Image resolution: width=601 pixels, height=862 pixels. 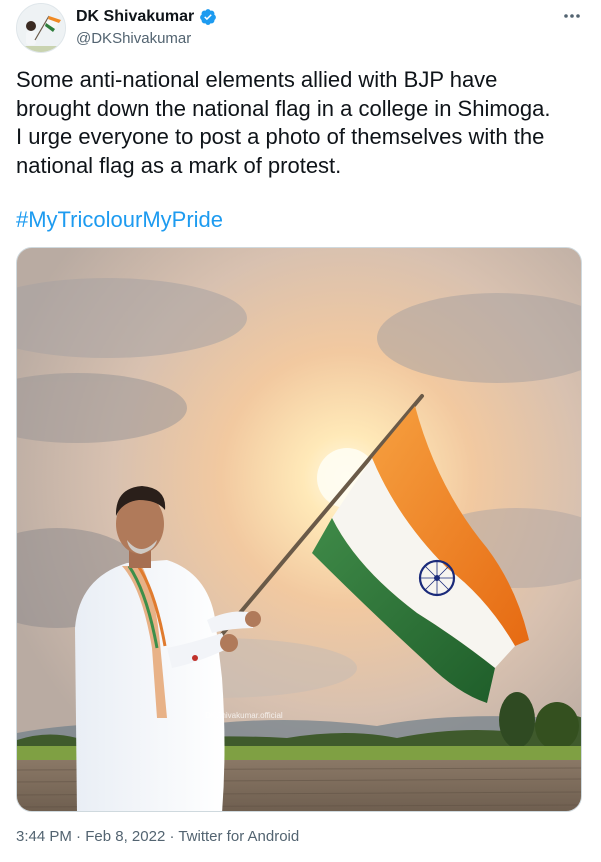 What do you see at coordinates (146, 38) in the screenshot?
I see `handle: @DKShivakumar` at bounding box center [146, 38].